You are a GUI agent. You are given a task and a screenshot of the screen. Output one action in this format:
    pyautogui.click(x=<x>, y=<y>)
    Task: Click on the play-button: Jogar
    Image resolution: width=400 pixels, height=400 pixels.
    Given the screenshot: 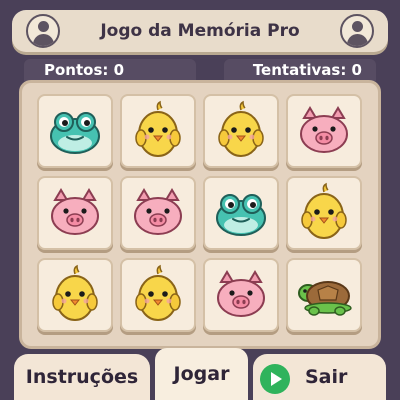 What is the action you would take?
    pyautogui.click(x=201, y=374)
    